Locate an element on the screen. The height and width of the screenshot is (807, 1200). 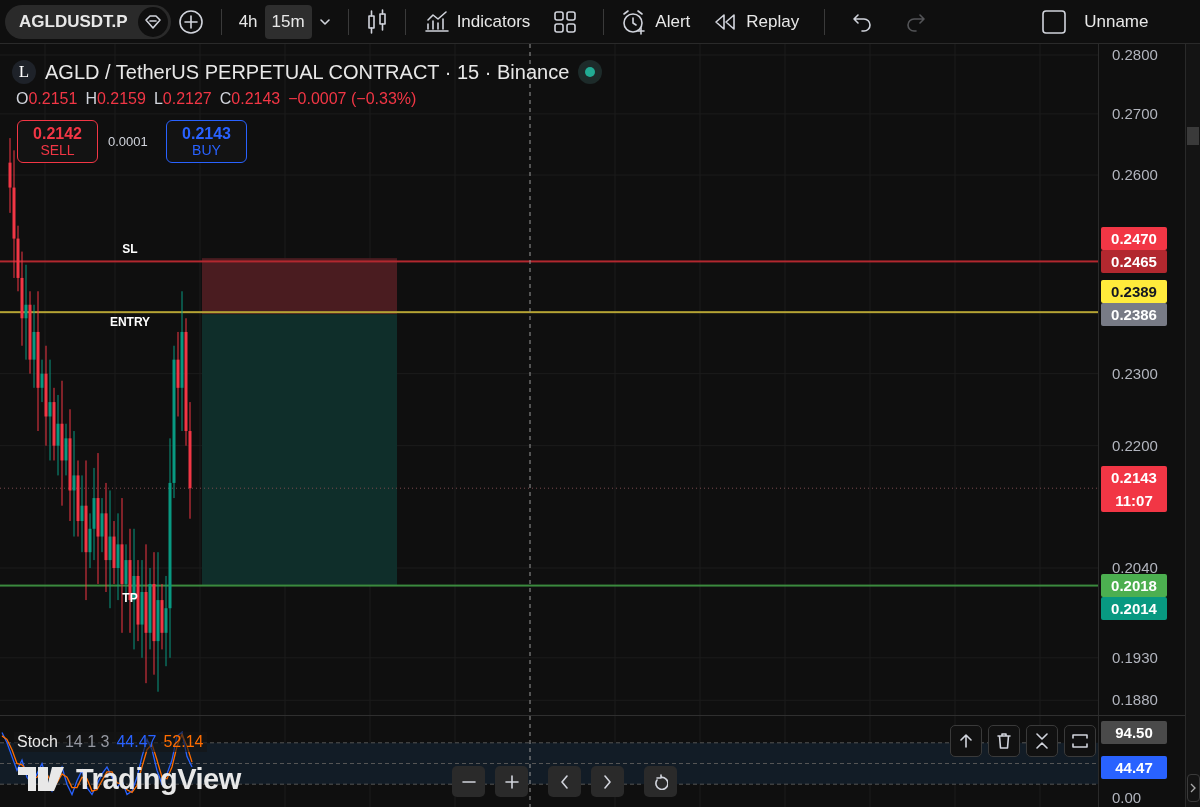
timeframe-tab: 4h is located at coordinates (248, 21).